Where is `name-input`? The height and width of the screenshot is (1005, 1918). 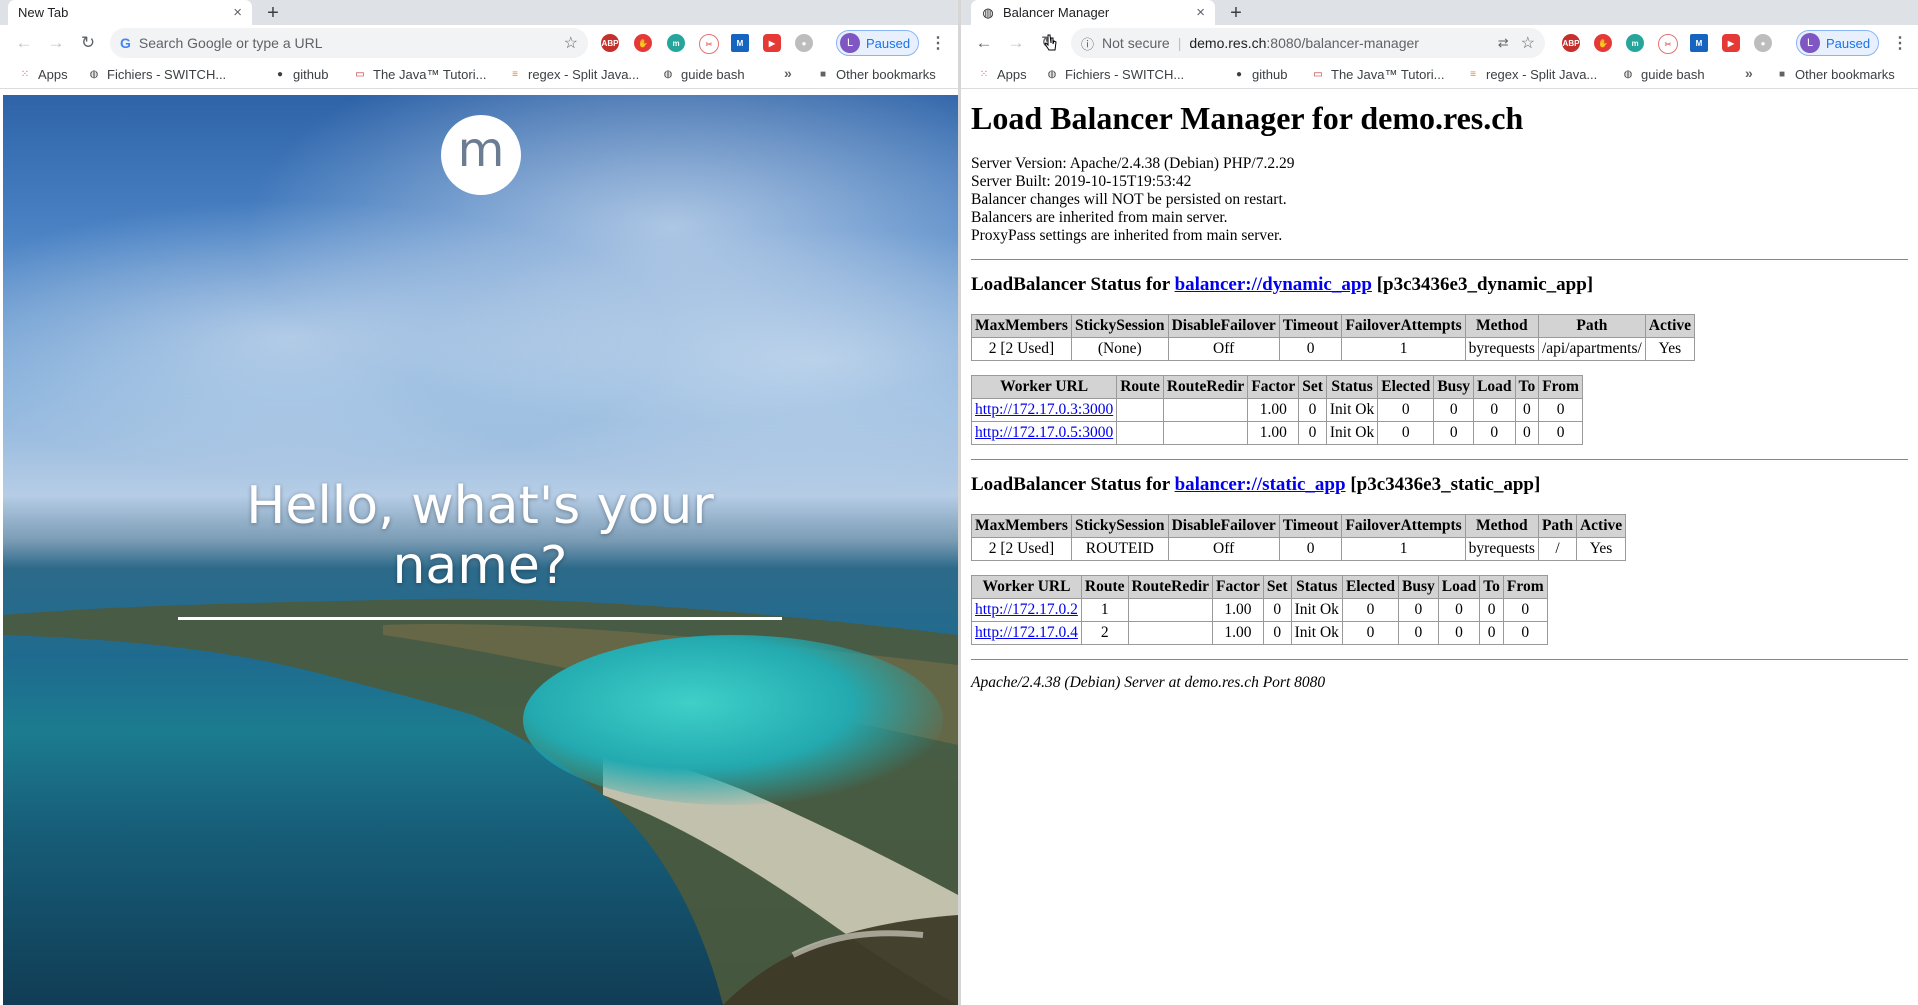 name-input is located at coordinates (480, 618).